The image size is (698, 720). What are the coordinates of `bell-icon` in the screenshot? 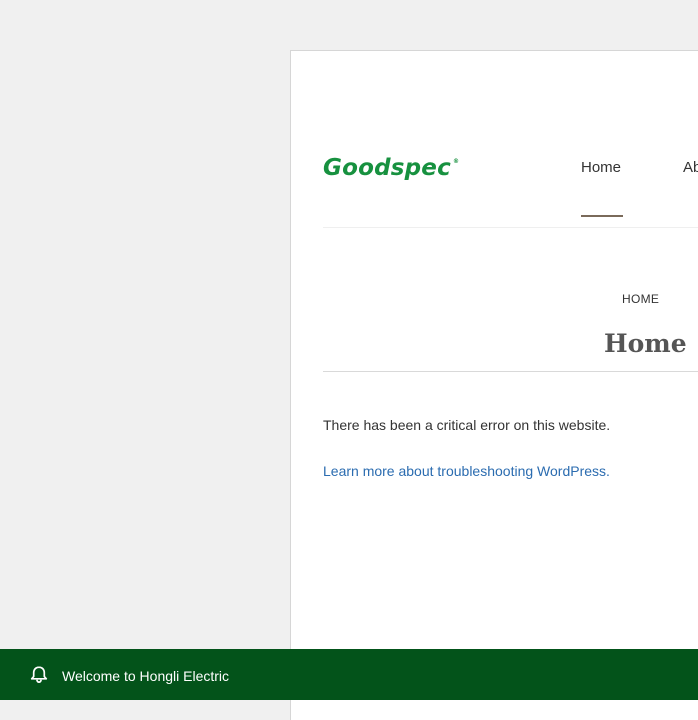 It's located at (39, 674).